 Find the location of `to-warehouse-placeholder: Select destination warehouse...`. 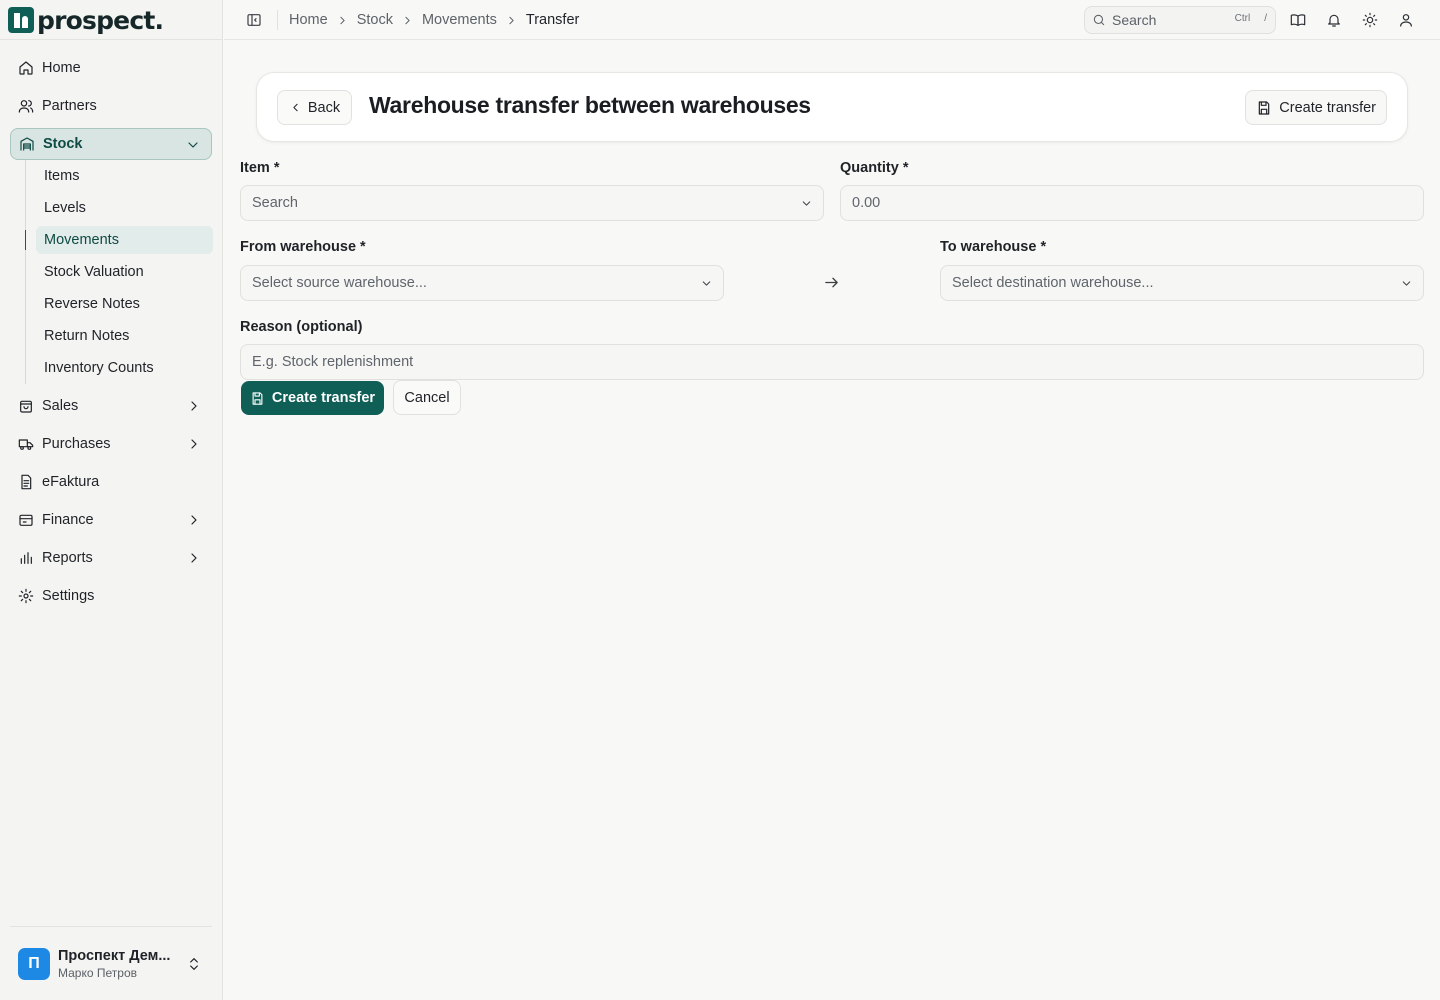

to-warehouse-placeholder: Select destination warehouse... is located at coordinates (1053, 283).